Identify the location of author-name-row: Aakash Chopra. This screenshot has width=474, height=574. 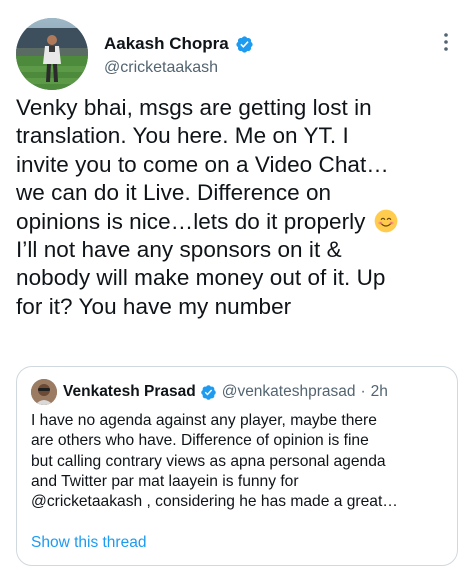
(179, 44).